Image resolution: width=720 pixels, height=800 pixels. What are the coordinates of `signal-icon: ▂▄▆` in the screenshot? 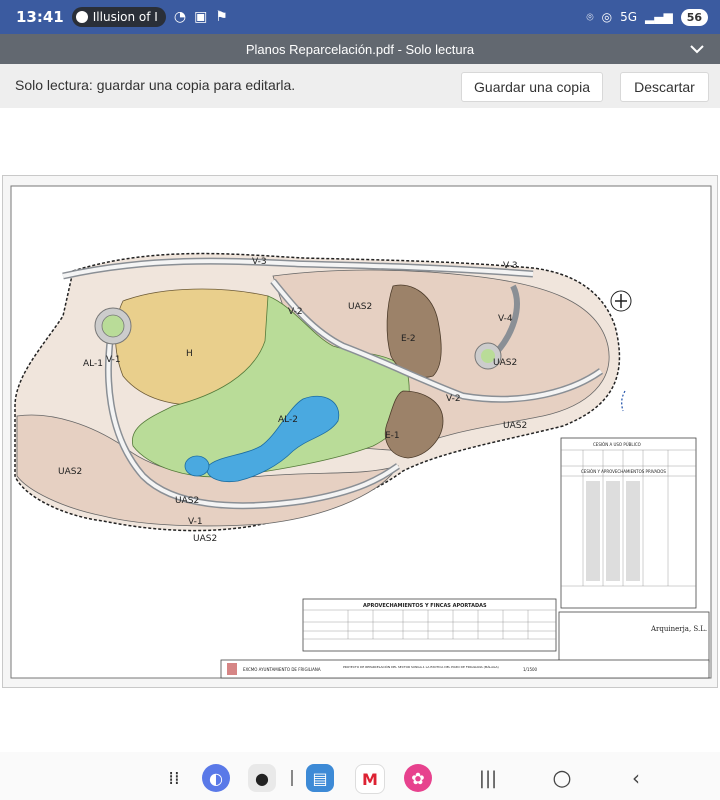 It's located at (659, 17).